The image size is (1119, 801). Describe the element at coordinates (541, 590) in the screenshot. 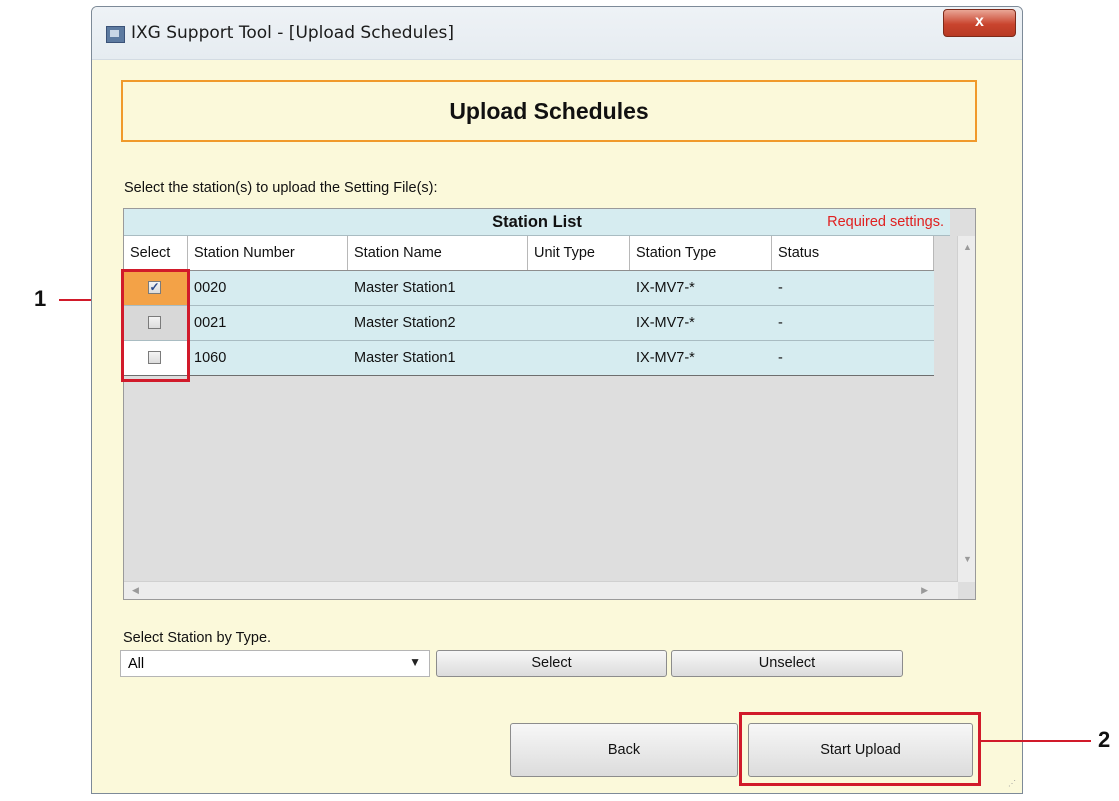

I see `horizontal-scrollbar: ◀ ▶` at that location.